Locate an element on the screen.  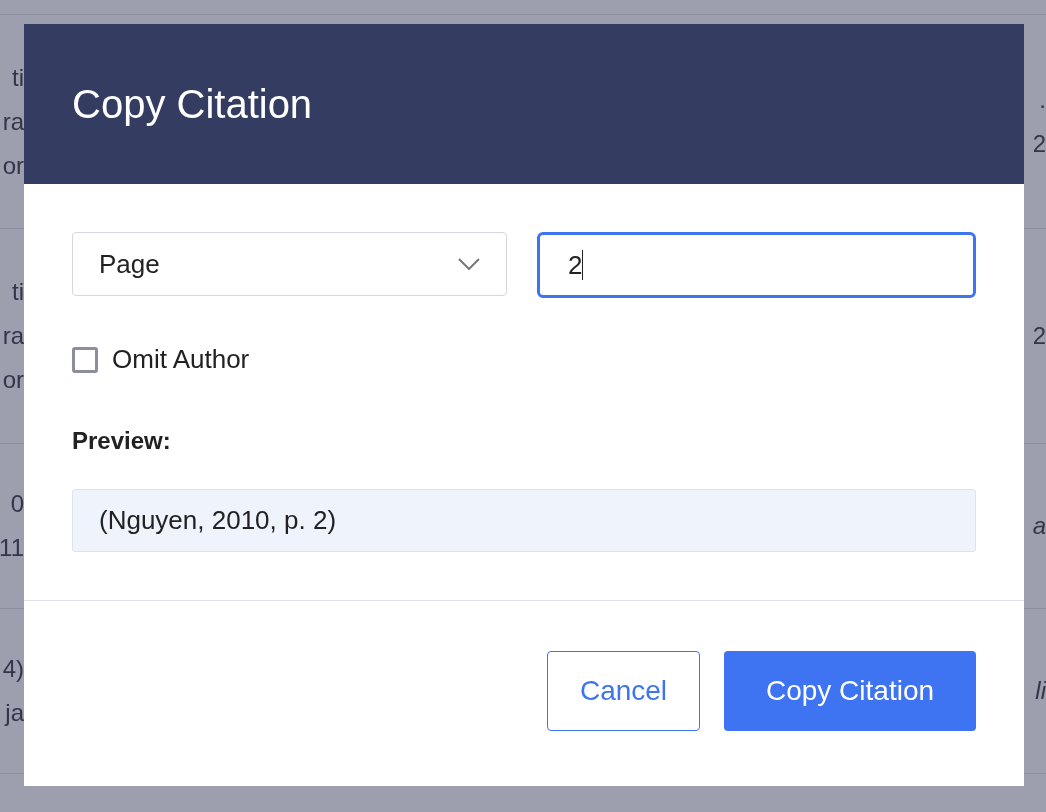
background-text: 0 is located at coordinates (17, 504).